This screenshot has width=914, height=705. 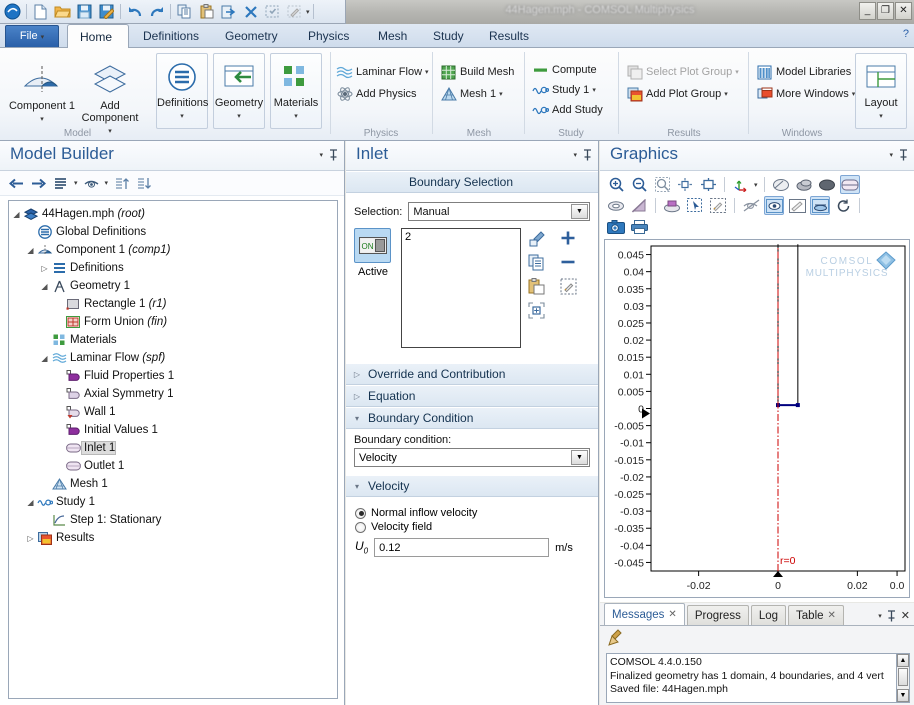 I want to click on scroll-down-button: ▼, so click(x=903, y=695).